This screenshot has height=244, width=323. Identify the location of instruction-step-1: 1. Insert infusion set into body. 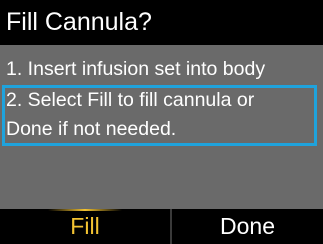
(136, 69).